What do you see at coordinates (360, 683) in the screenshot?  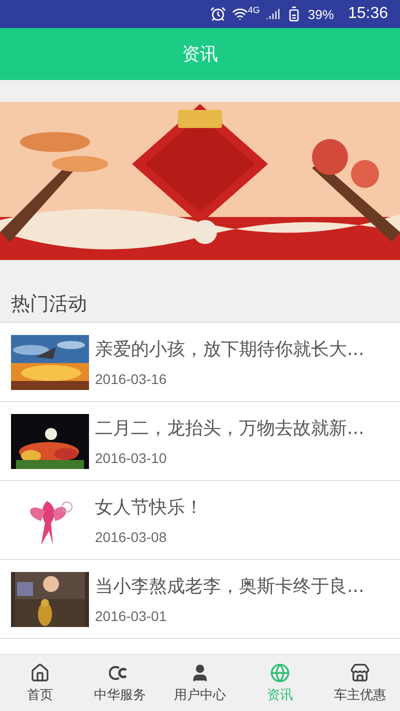 I see `tab: 车主优惠` at bounding box center [360, 683].